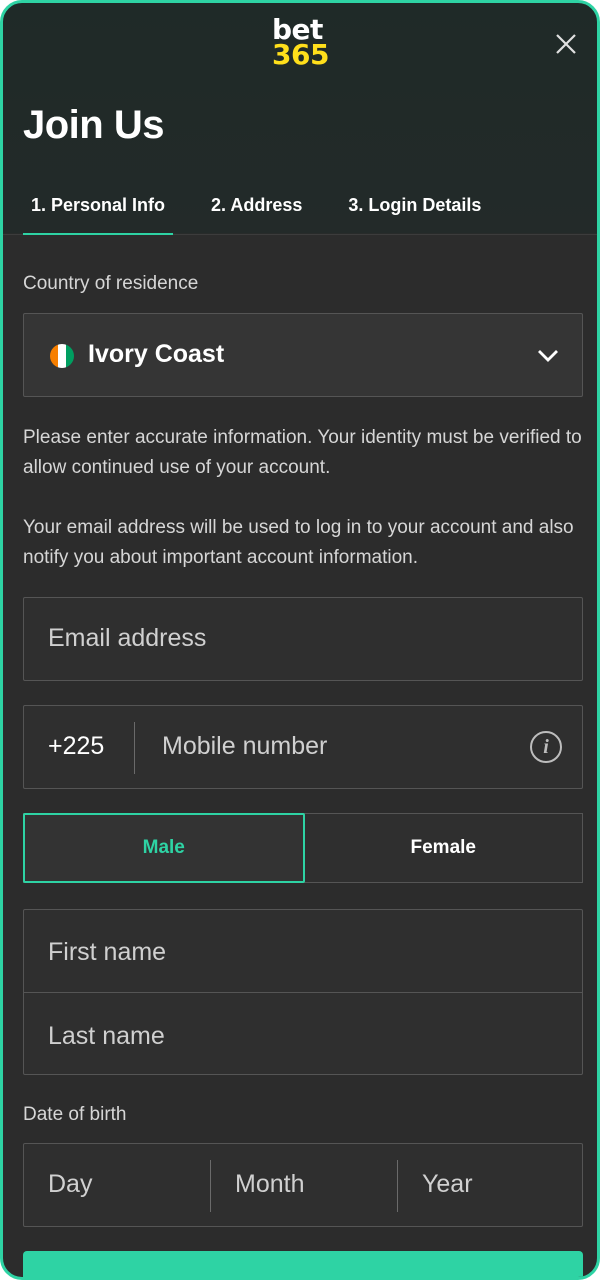  I want to click on bet365-logo: bet 365, so click(304, 43).